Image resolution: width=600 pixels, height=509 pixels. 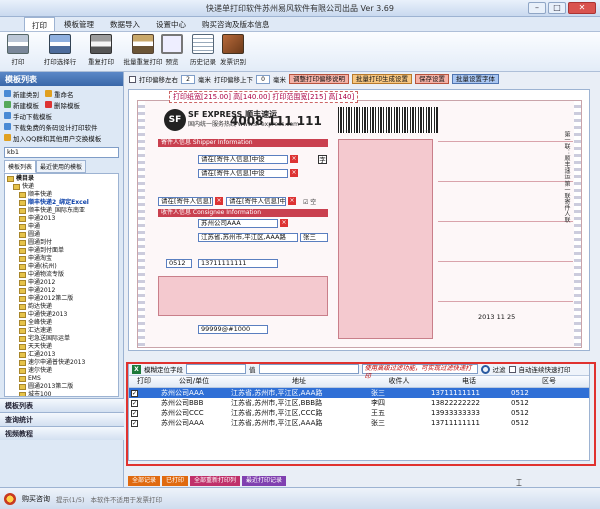 I want to click on tree-item: 快递, so click(x=61, y=187).